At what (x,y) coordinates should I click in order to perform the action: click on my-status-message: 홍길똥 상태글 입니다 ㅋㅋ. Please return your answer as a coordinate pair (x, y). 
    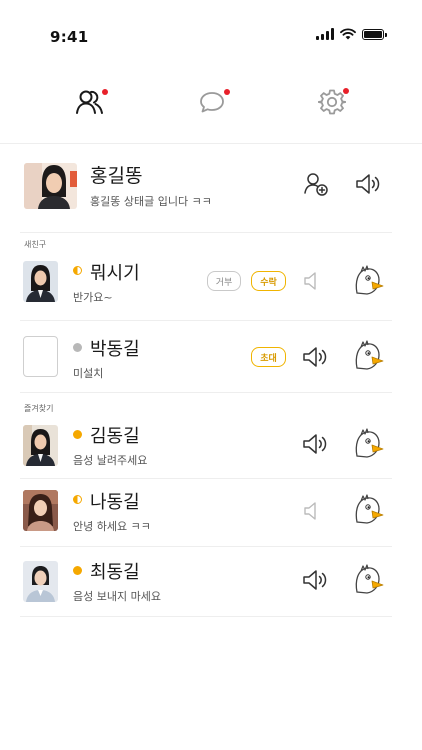
    Looking at the image, I should click on (151, 201).